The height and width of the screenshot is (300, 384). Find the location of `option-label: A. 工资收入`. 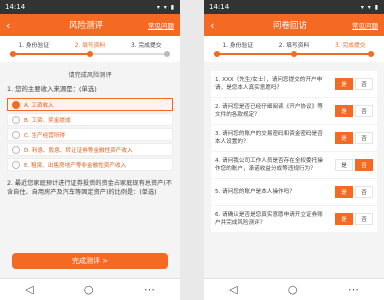

option-label: A. 工资收入 is located at coordinates (39, 105).